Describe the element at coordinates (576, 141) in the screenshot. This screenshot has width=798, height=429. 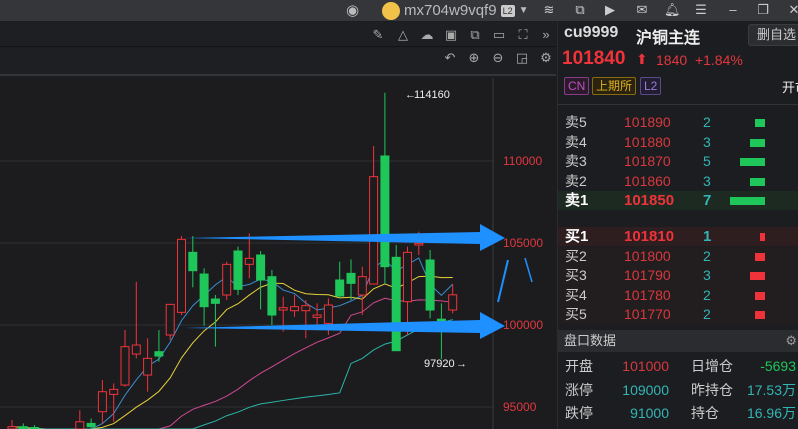
I see `level-label: 卖4` at that location.